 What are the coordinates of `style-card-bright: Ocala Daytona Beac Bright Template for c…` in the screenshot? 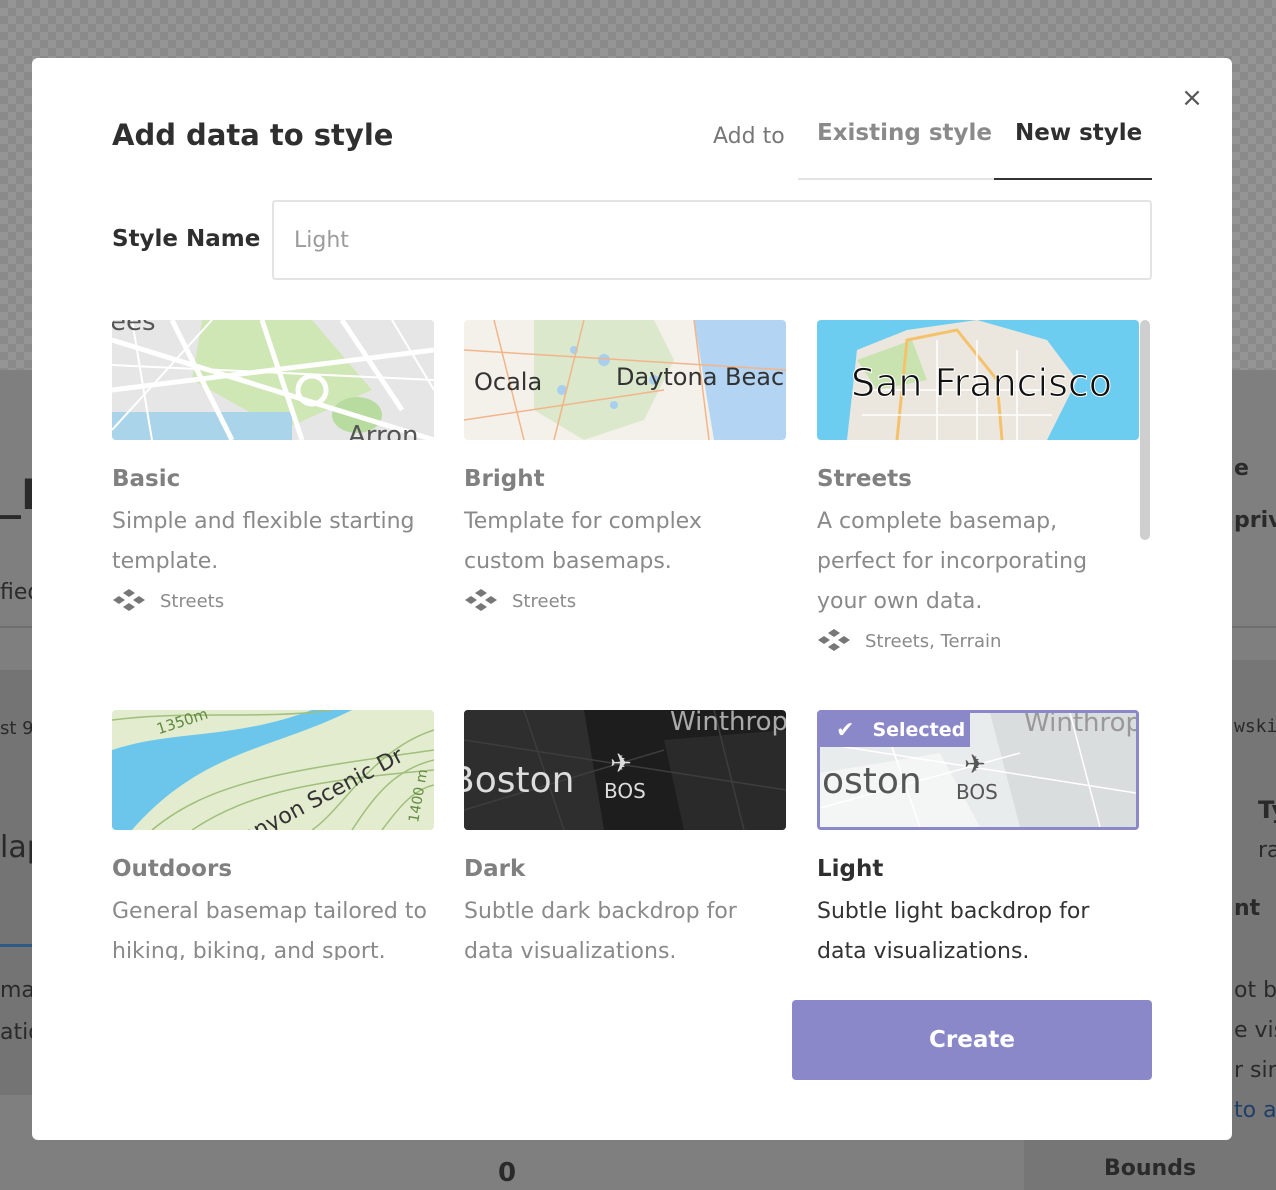 It's located at (625, 467).